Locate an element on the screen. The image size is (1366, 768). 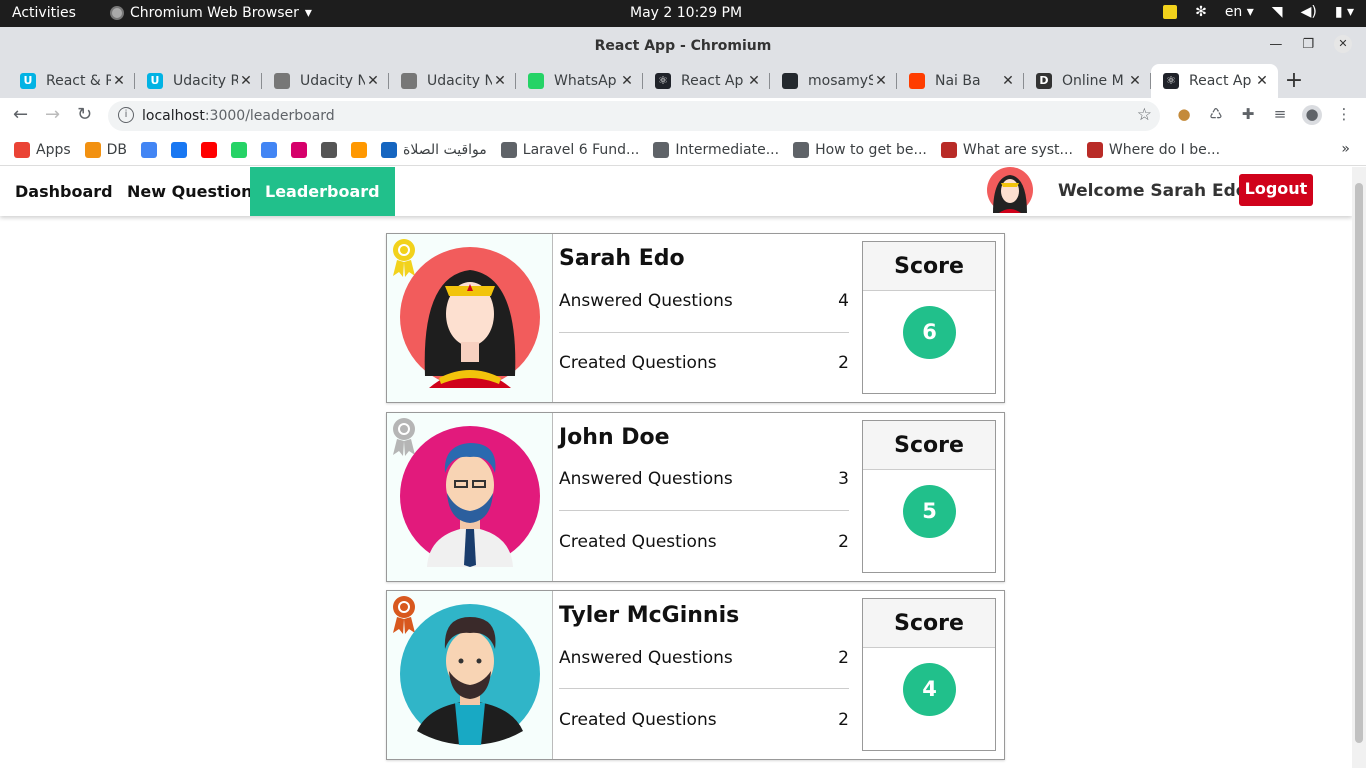
john-doe-avatar is located at coordinates (470, 496).